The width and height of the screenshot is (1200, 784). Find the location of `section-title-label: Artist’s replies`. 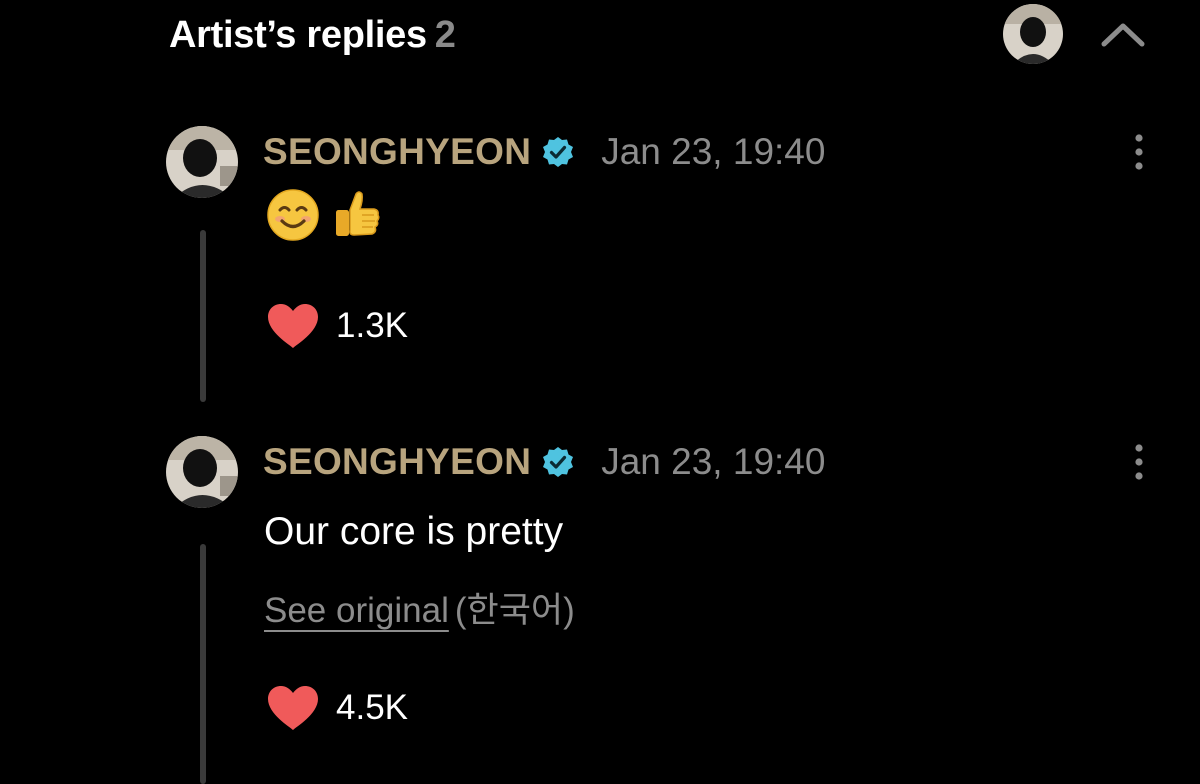

section-title-label: Artist’s replies is located at coordinates (298, 35).